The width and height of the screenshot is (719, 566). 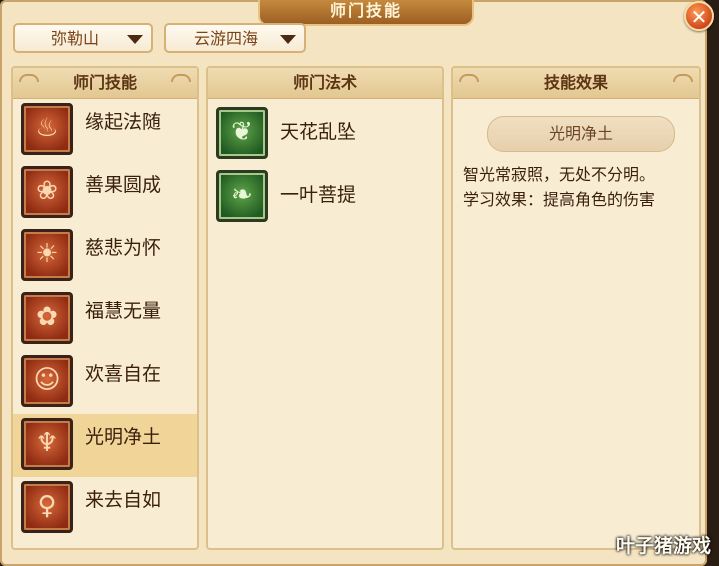 I want to click on skill-row: ❀ 善果圆成, so click(x=105, y=193).